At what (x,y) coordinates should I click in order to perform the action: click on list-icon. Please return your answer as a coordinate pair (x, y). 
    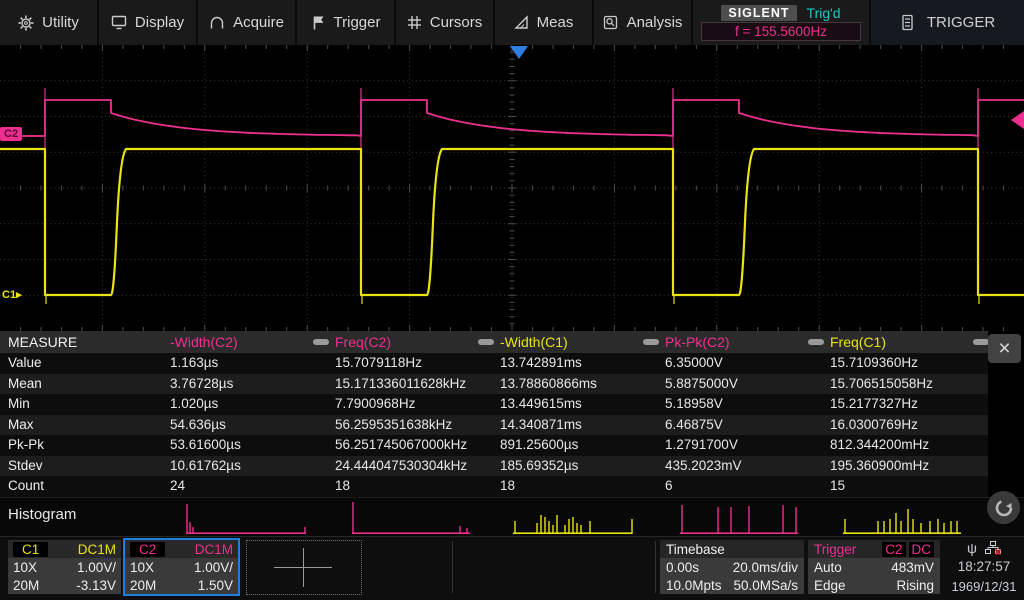
    Looking at the image, I should click on (907, 22).